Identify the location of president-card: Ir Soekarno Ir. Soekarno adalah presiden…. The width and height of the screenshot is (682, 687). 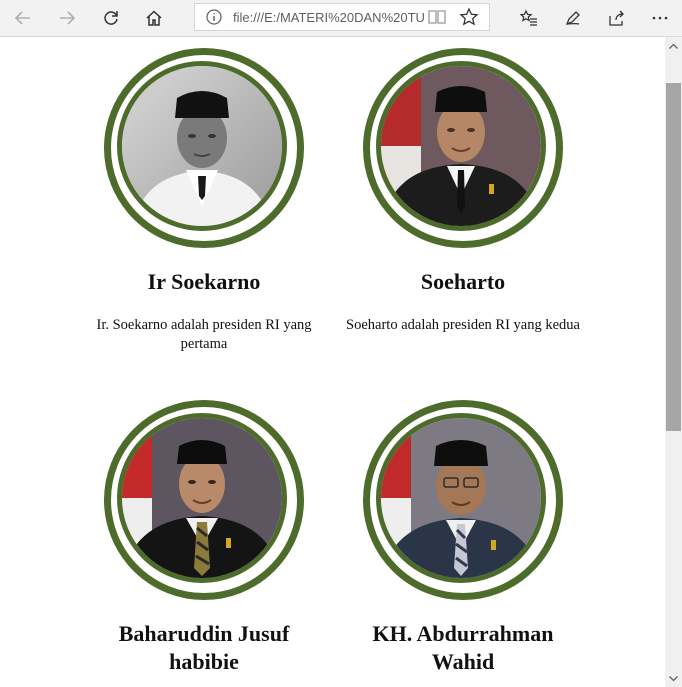
(204, 203).